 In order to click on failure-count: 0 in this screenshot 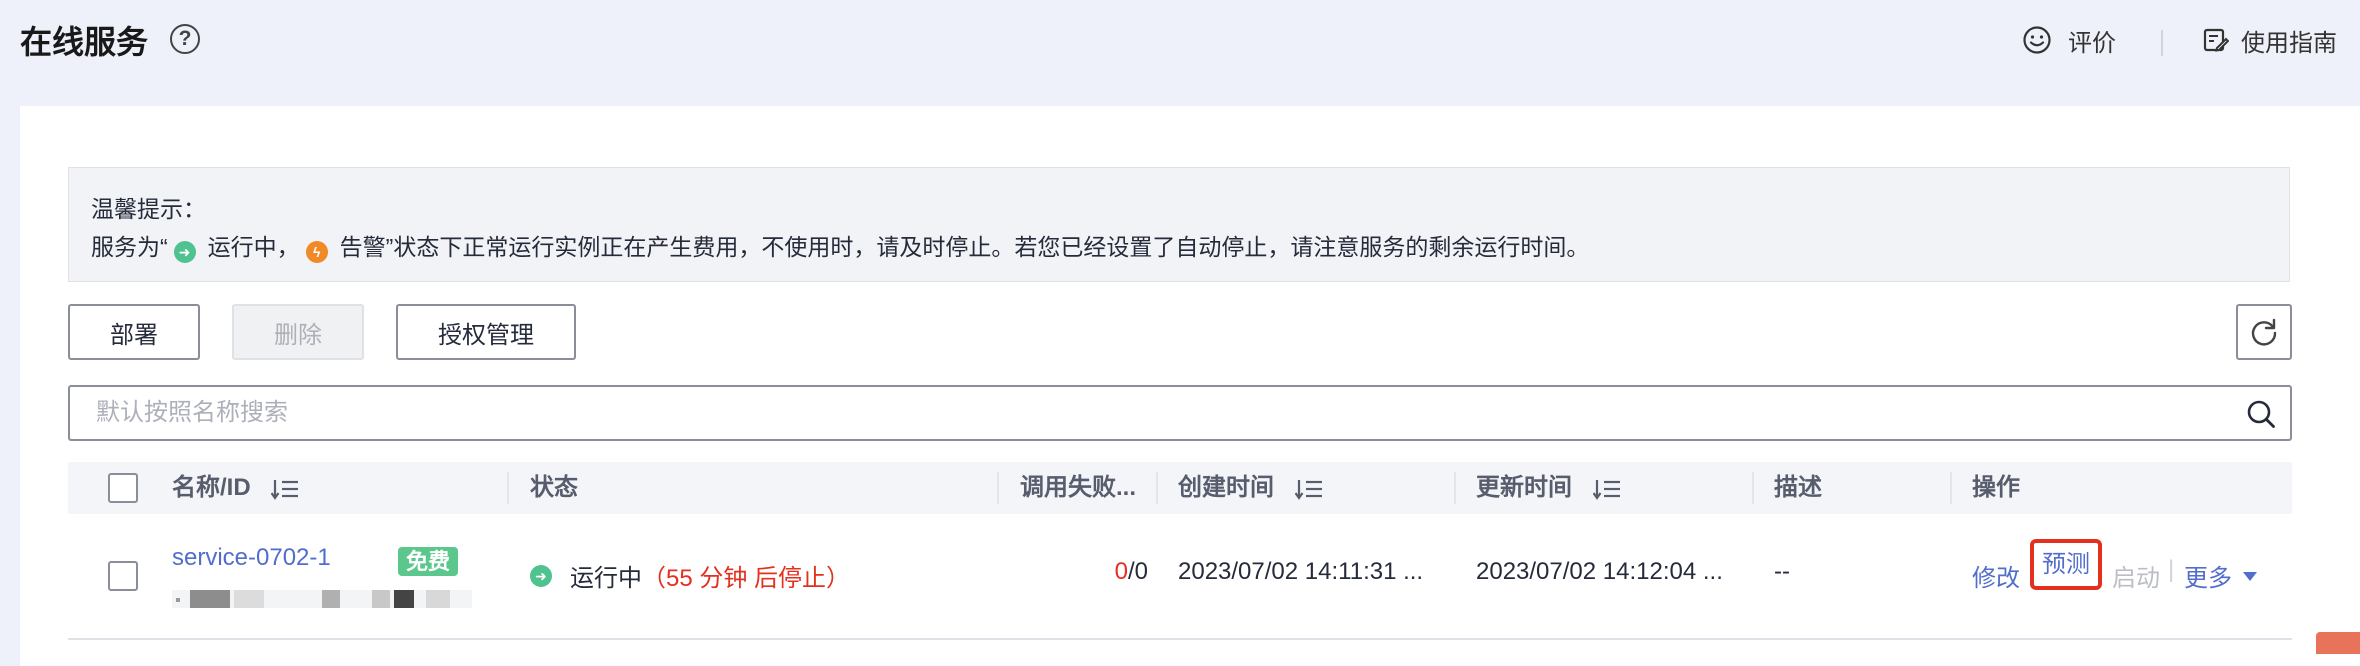, I will do `click(1121, 571)`.